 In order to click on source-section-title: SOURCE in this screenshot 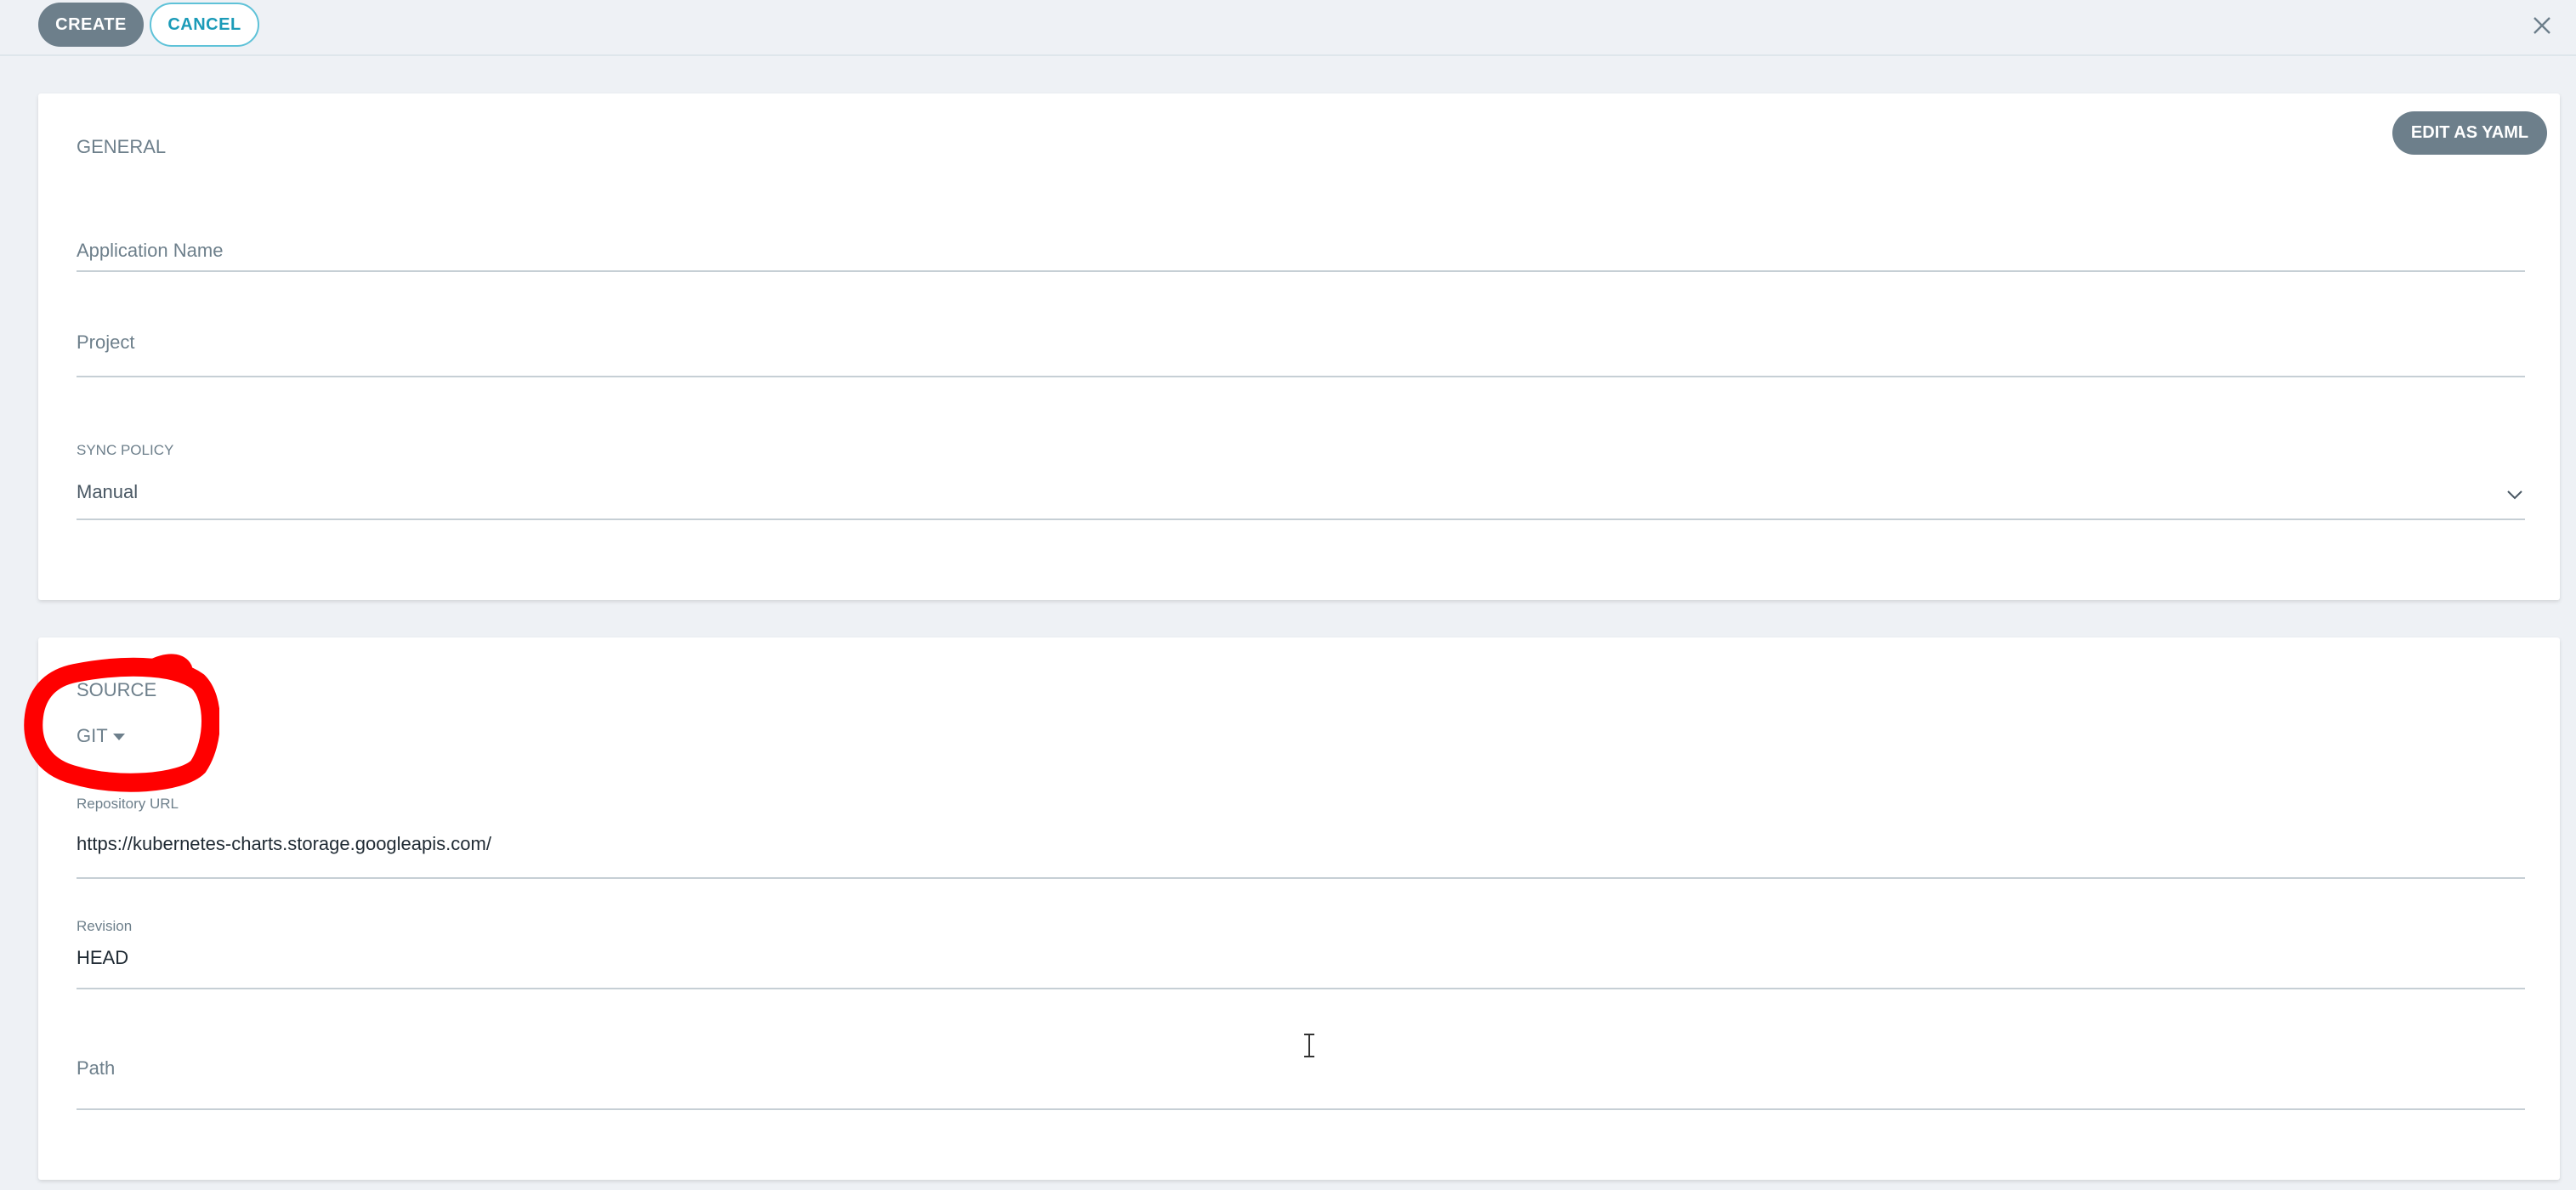, I will do `click(117, 689)`.